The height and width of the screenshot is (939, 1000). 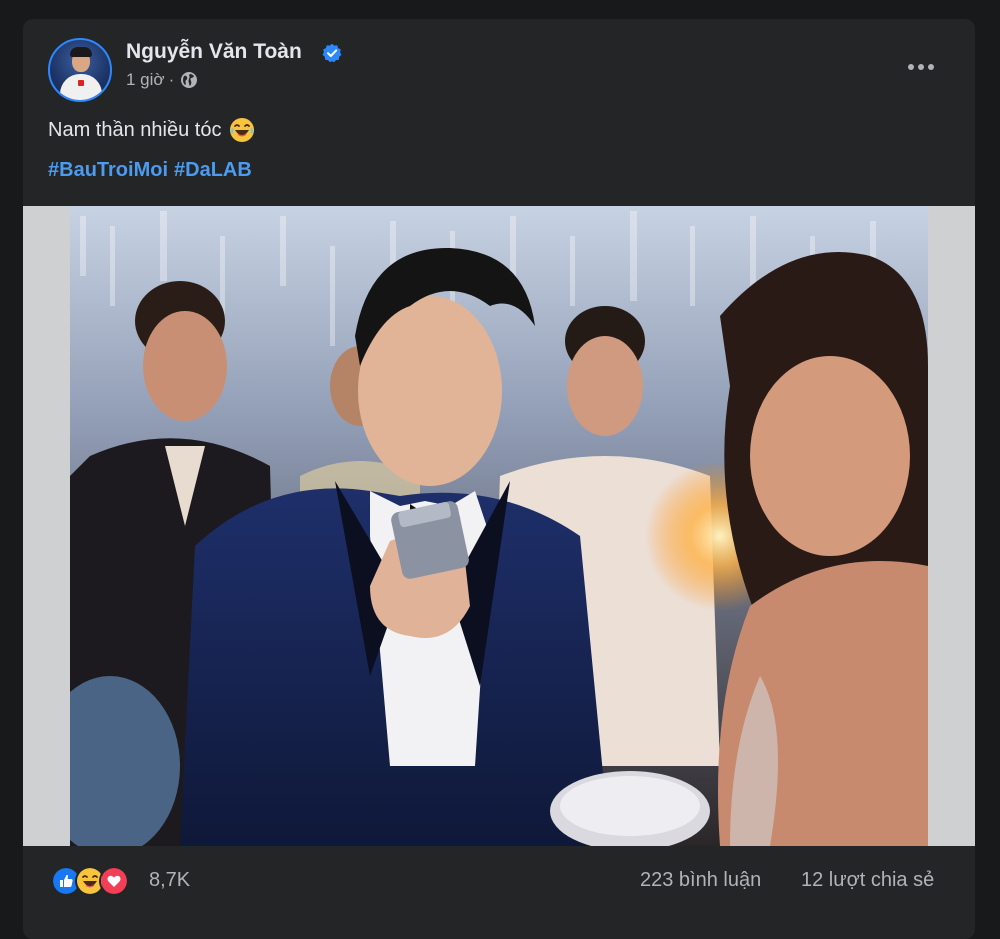 I want to click on hashtags: #BauTroiMoi #DaLAB, so click(x=153, y=170).